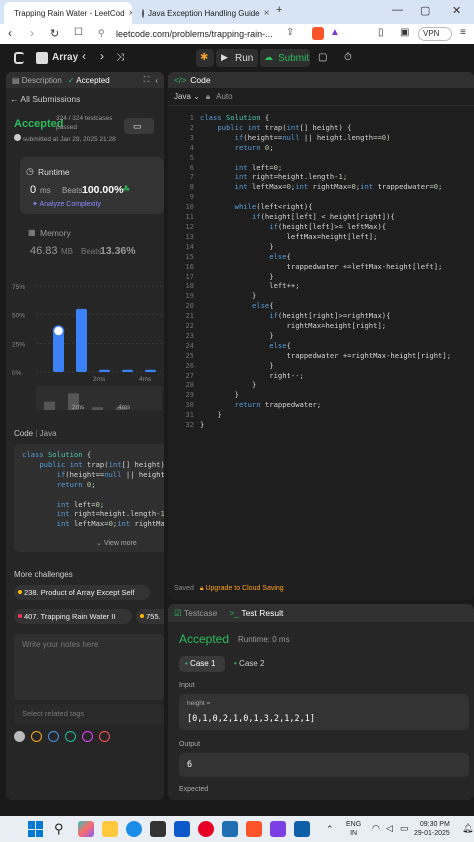 The width and height of the screenshot is (474, 842). Describe the element at coordinates (254, 147) in the screenshot. I see `code-line: return 0;​` at that location.